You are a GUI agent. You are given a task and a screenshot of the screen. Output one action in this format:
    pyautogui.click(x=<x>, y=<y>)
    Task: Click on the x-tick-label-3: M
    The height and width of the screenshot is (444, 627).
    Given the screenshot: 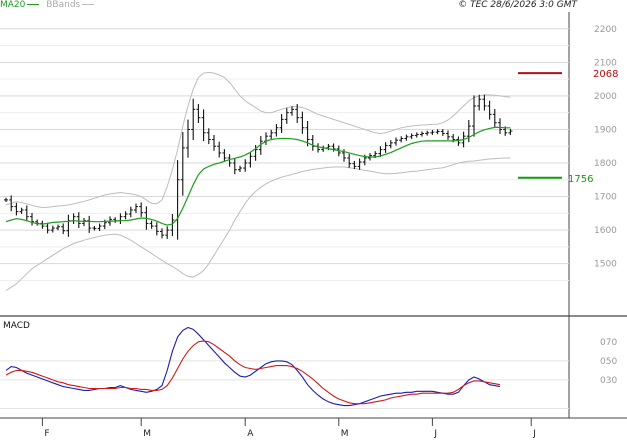 What is the action you would take?
    pyautogui.click(x=345, y=434)
    